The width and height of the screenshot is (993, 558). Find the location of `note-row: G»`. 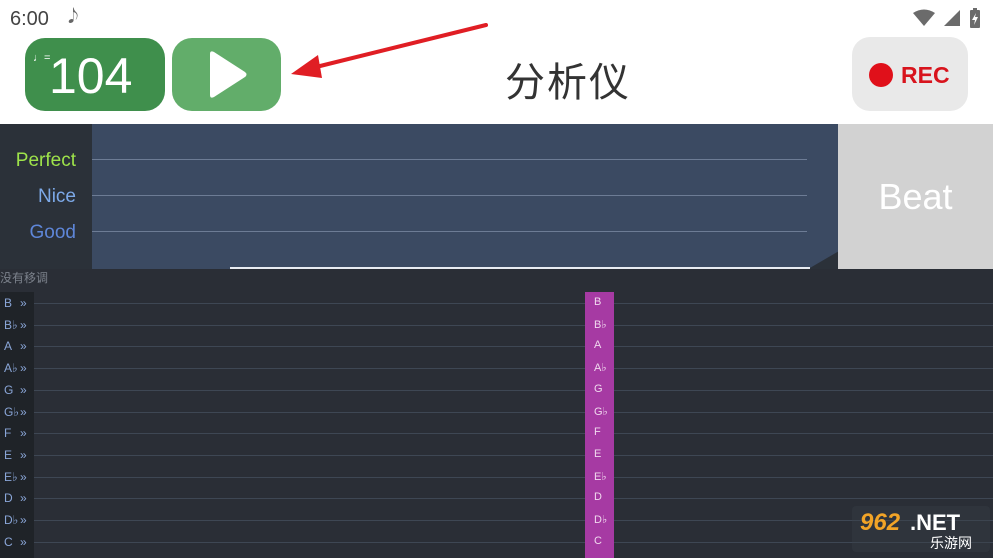

note-row: G» is located at coordinates (496, 391).